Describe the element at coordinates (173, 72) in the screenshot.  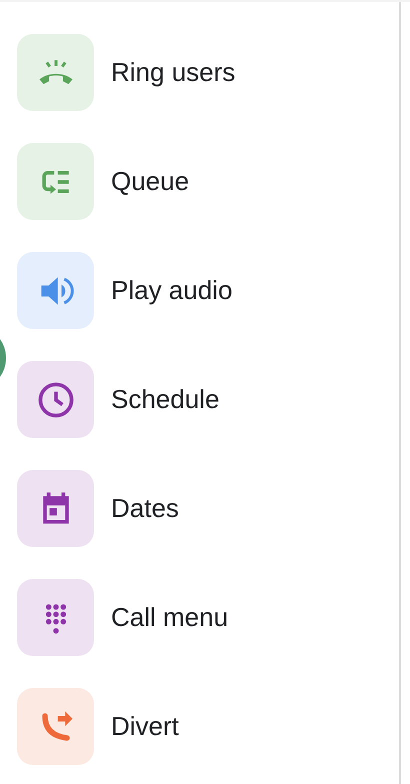
I see `item-label: Ring users` at that location.